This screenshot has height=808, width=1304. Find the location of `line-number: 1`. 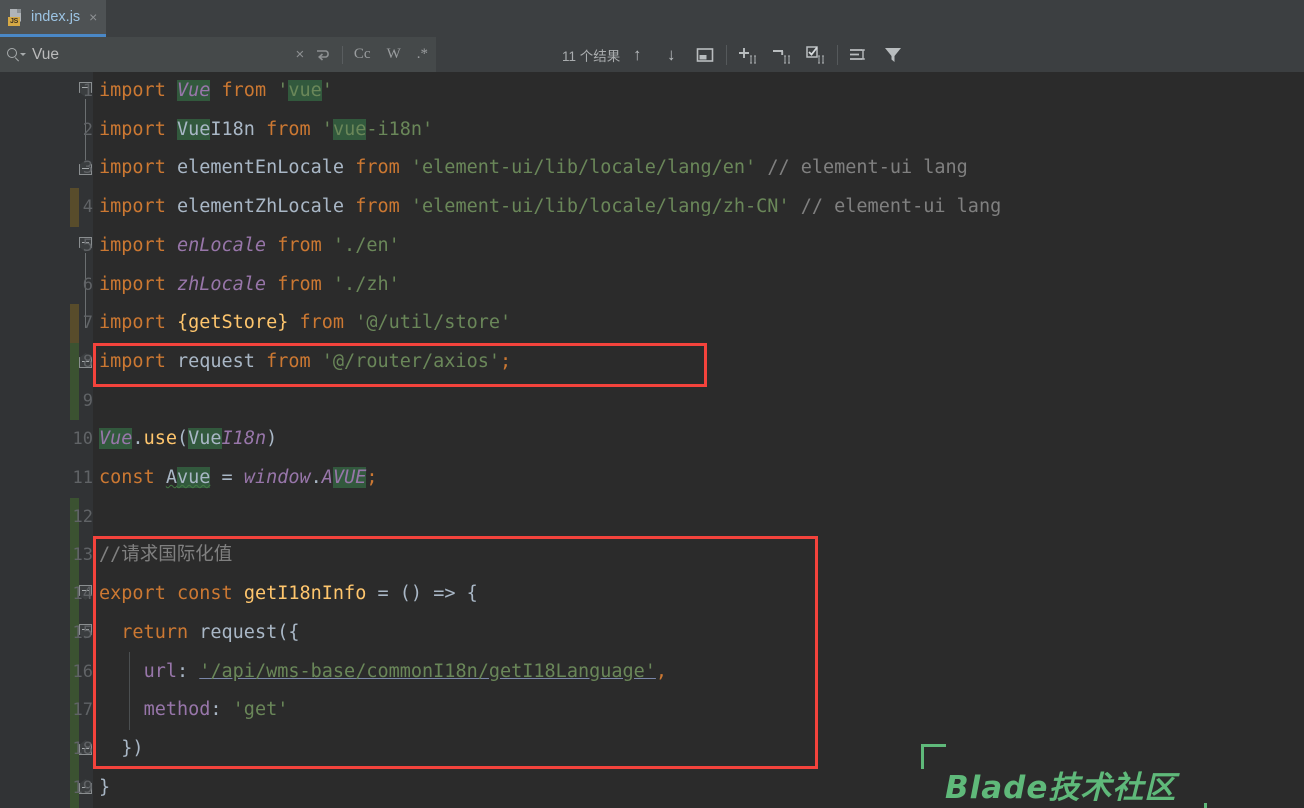

line-number: 1 is located at coordinates (87, 91).